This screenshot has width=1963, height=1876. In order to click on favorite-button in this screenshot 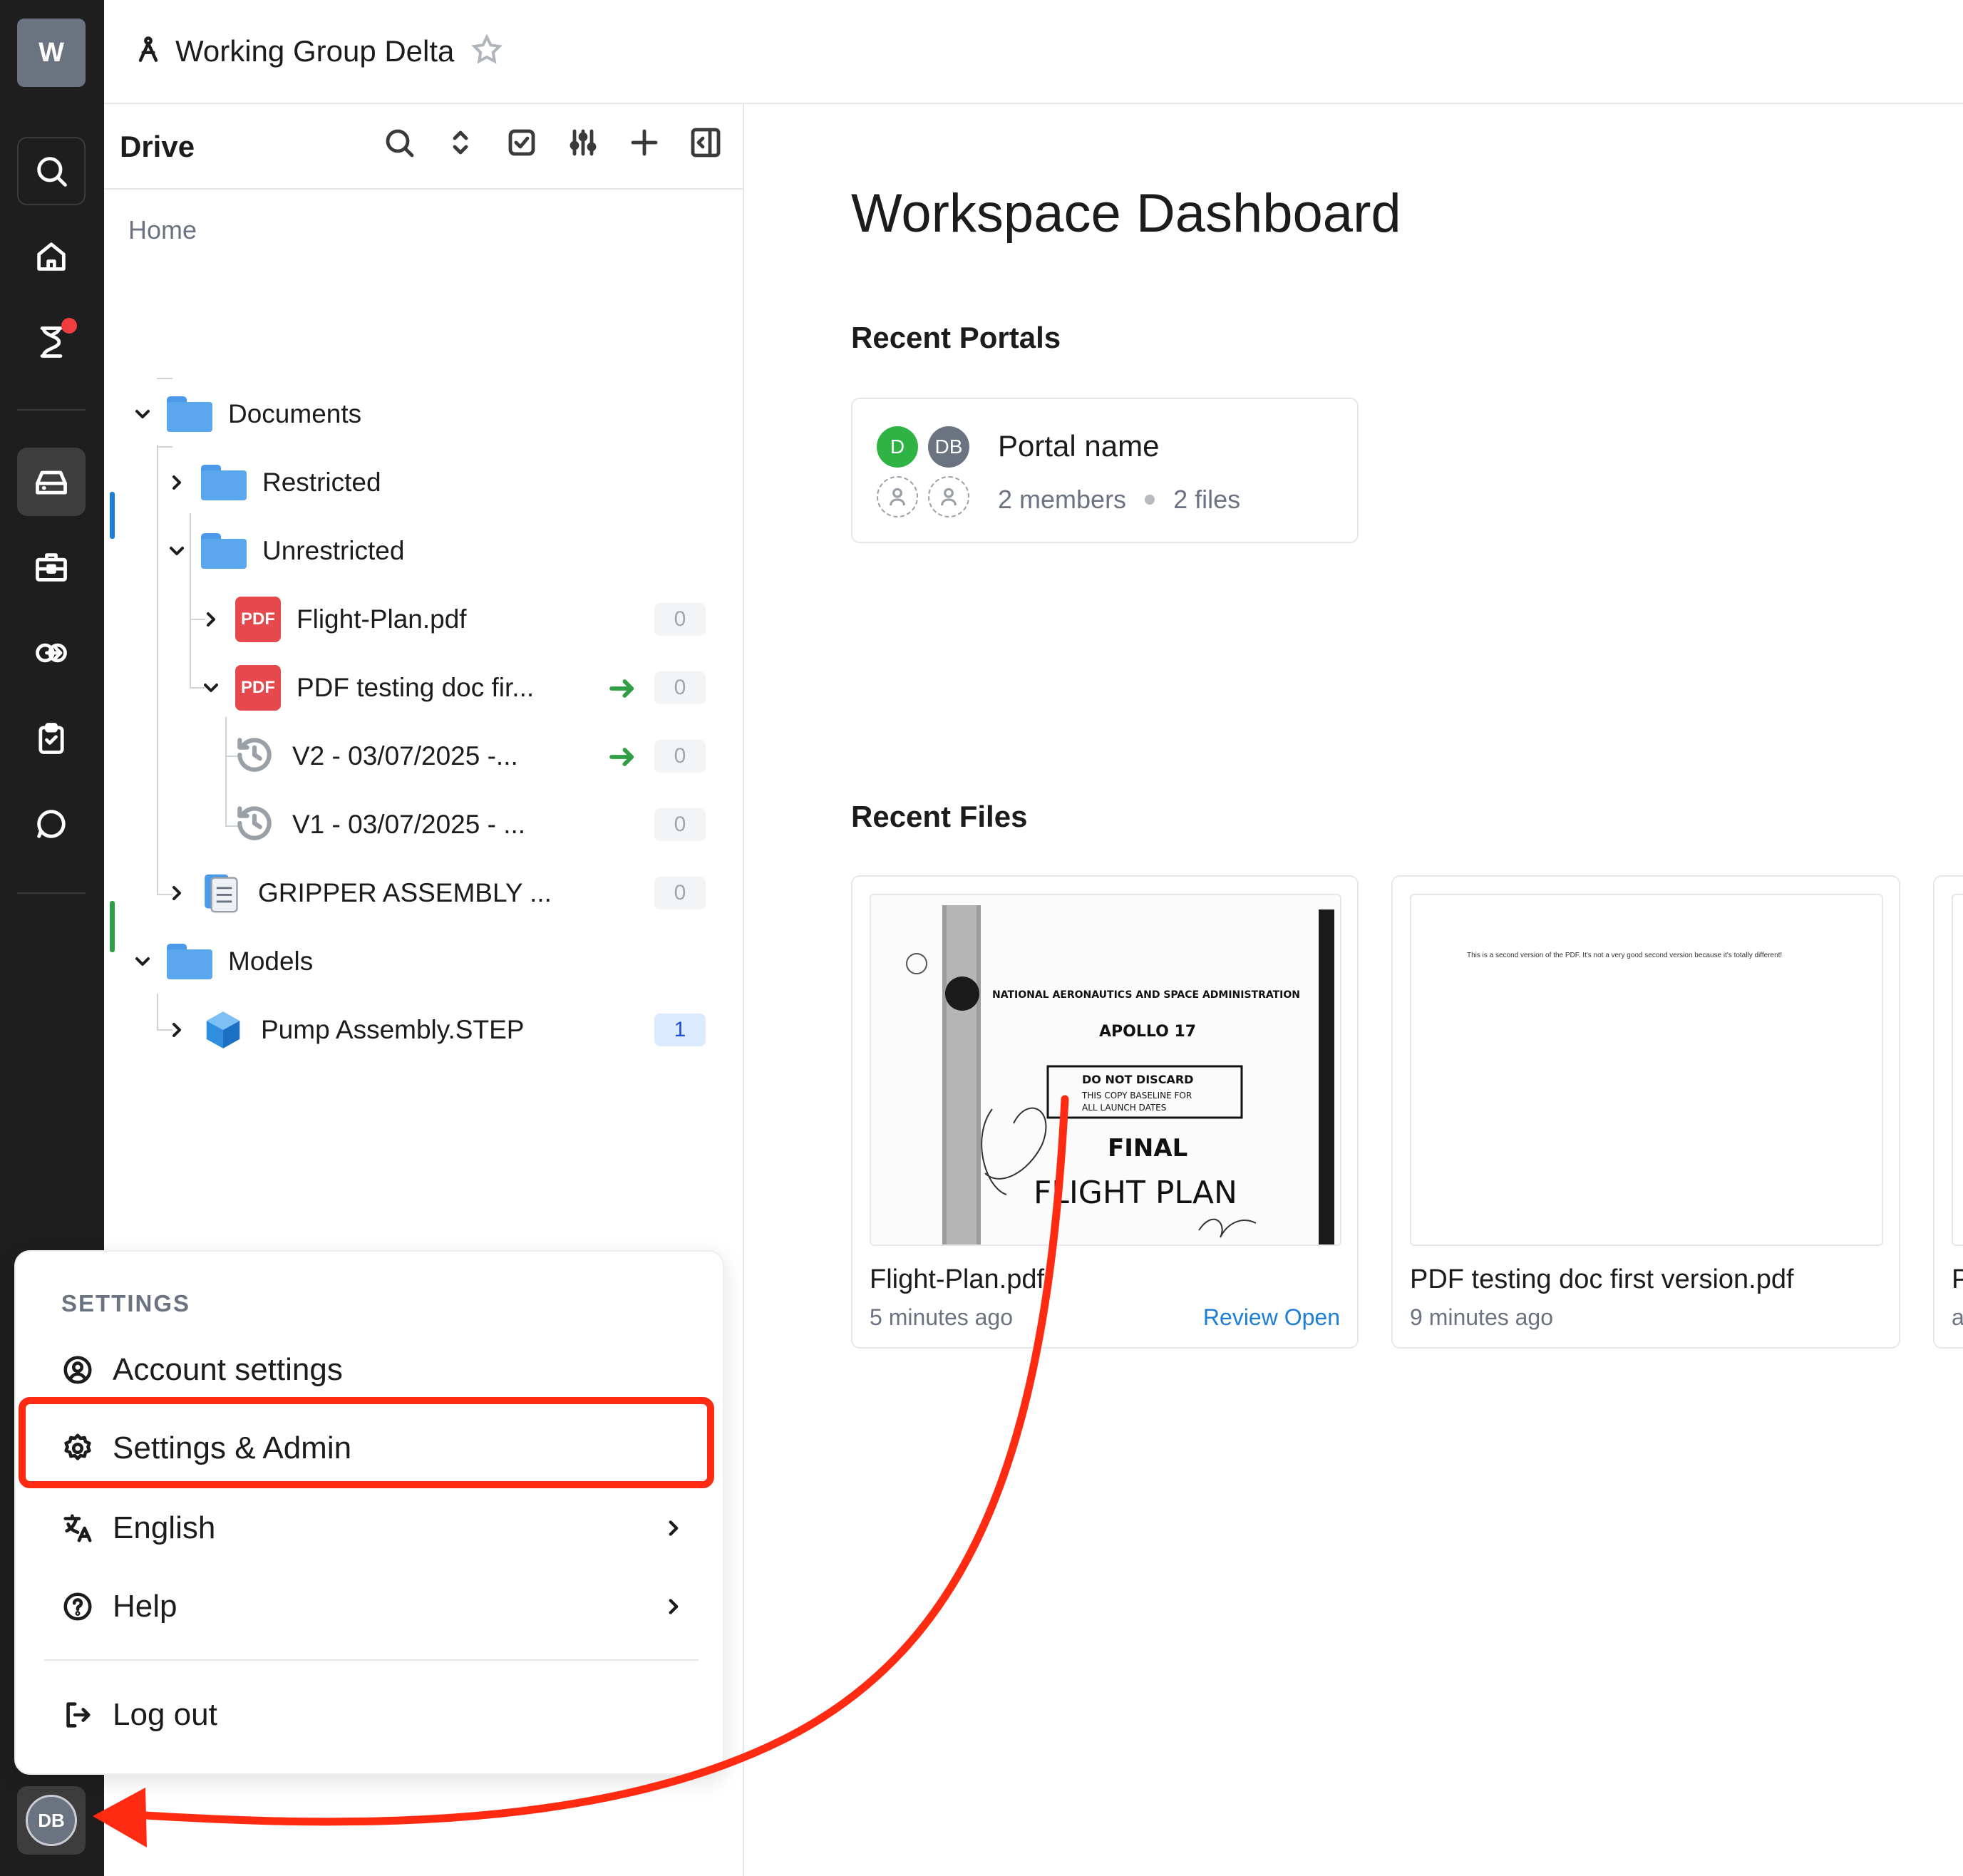, I will do `click(479, 52)`.